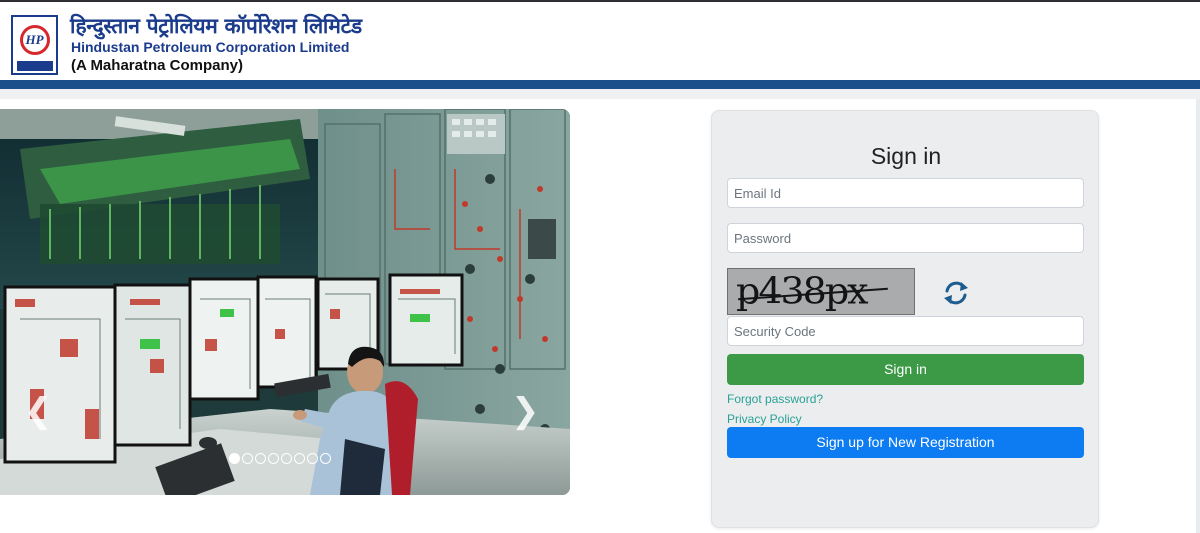 This screenshot has height=533, width=1200. Describe the element at coordinates (905, 238) in the screenshot. I see `password-field` at that location.